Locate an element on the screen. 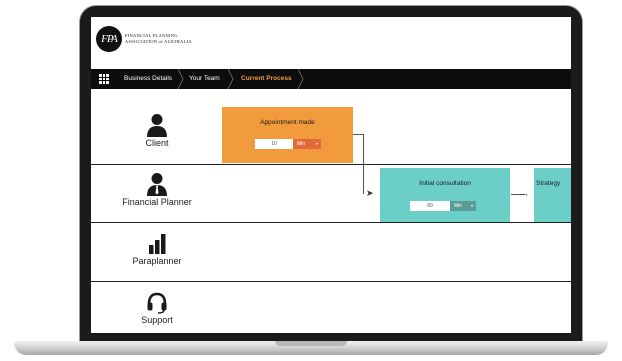 The image size is (622, 361). person-icon is located at coordinates (157, 125).